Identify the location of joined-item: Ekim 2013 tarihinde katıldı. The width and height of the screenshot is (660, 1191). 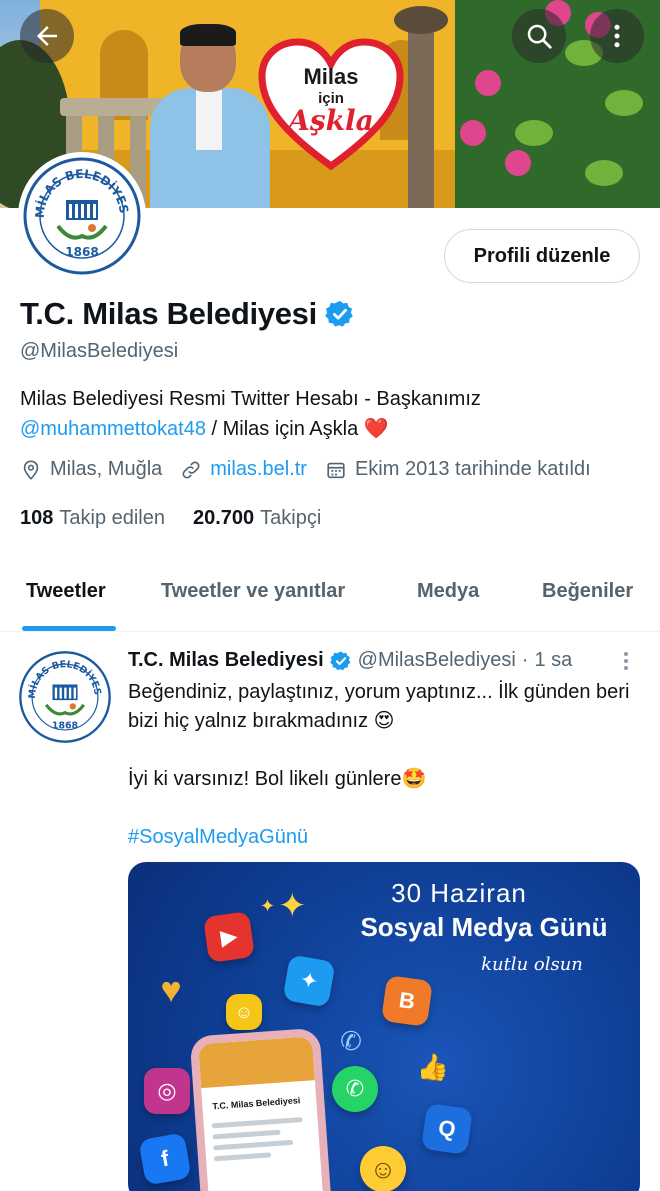
(458, 469).